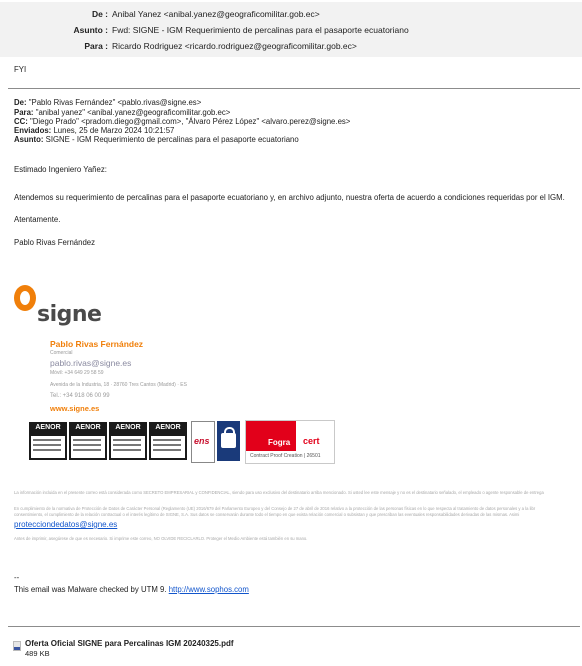 The image size is (582, 666). I want to click on fogra-label: Fogra, so click(279, 442).